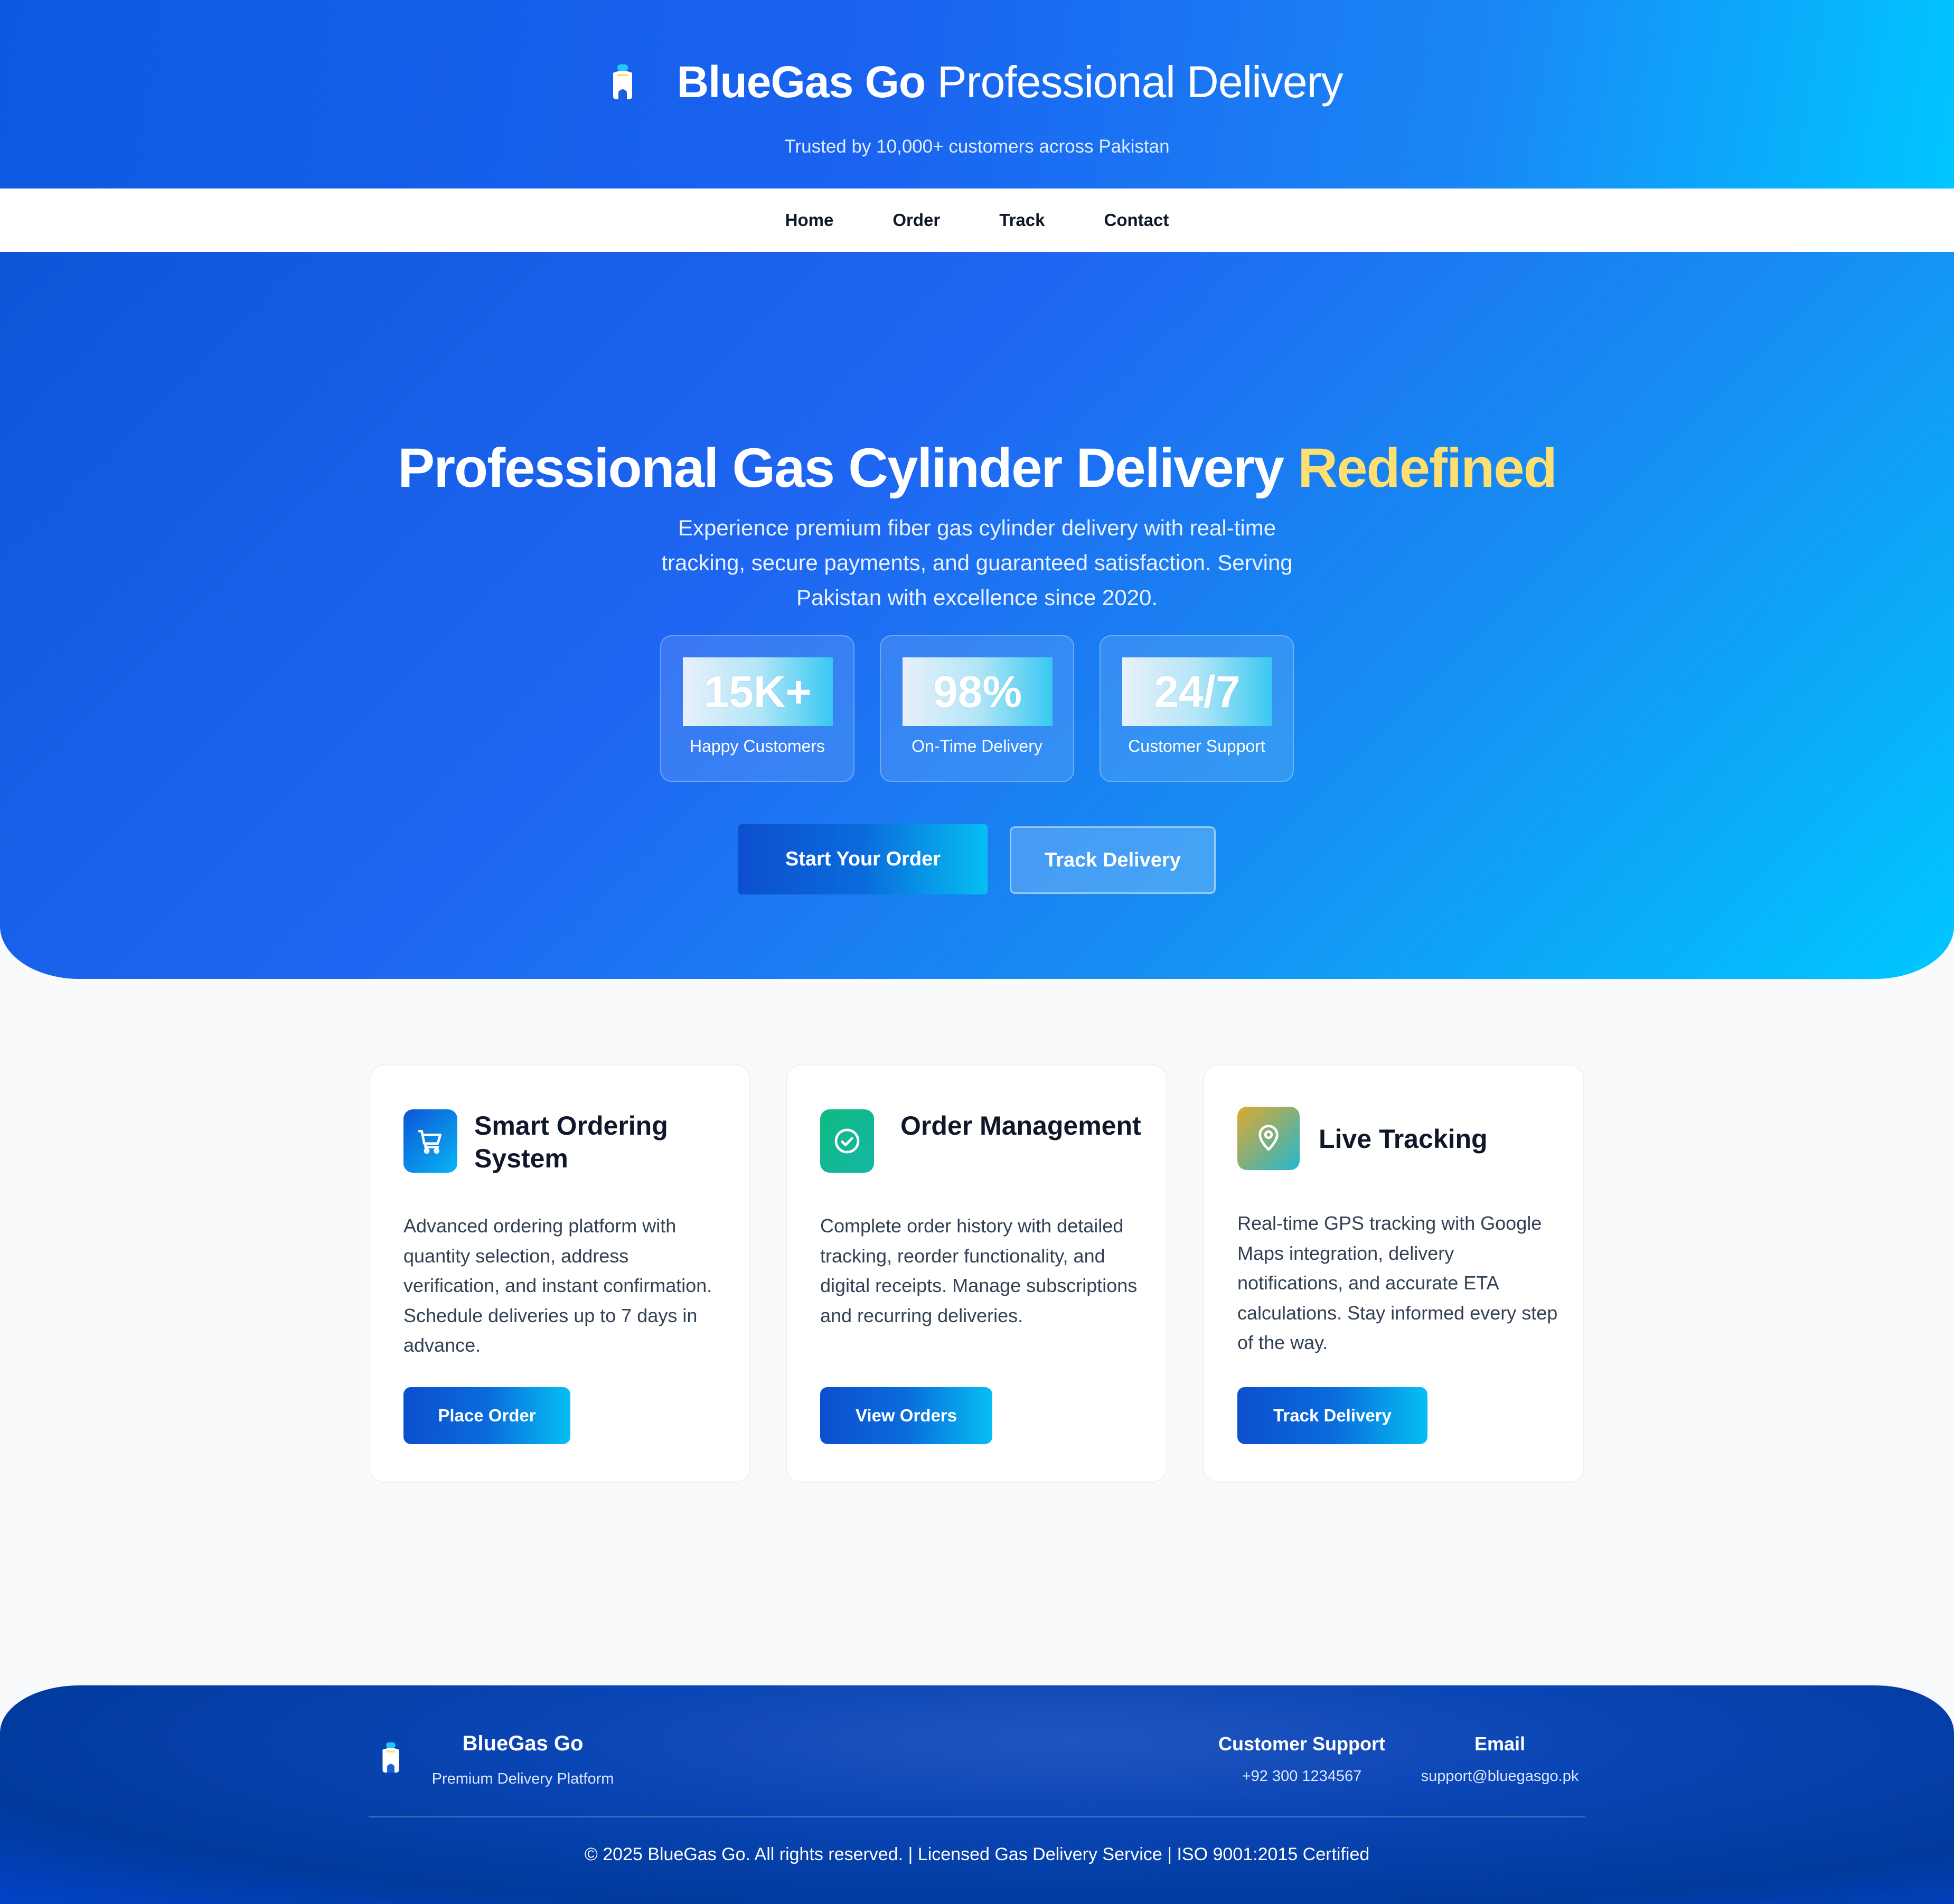 This screenshot has width=1954, height=1904. Describe the element at coordinates (977, 746) in the screenshot. I see `stat-label: On-Time Delivery` at that location.